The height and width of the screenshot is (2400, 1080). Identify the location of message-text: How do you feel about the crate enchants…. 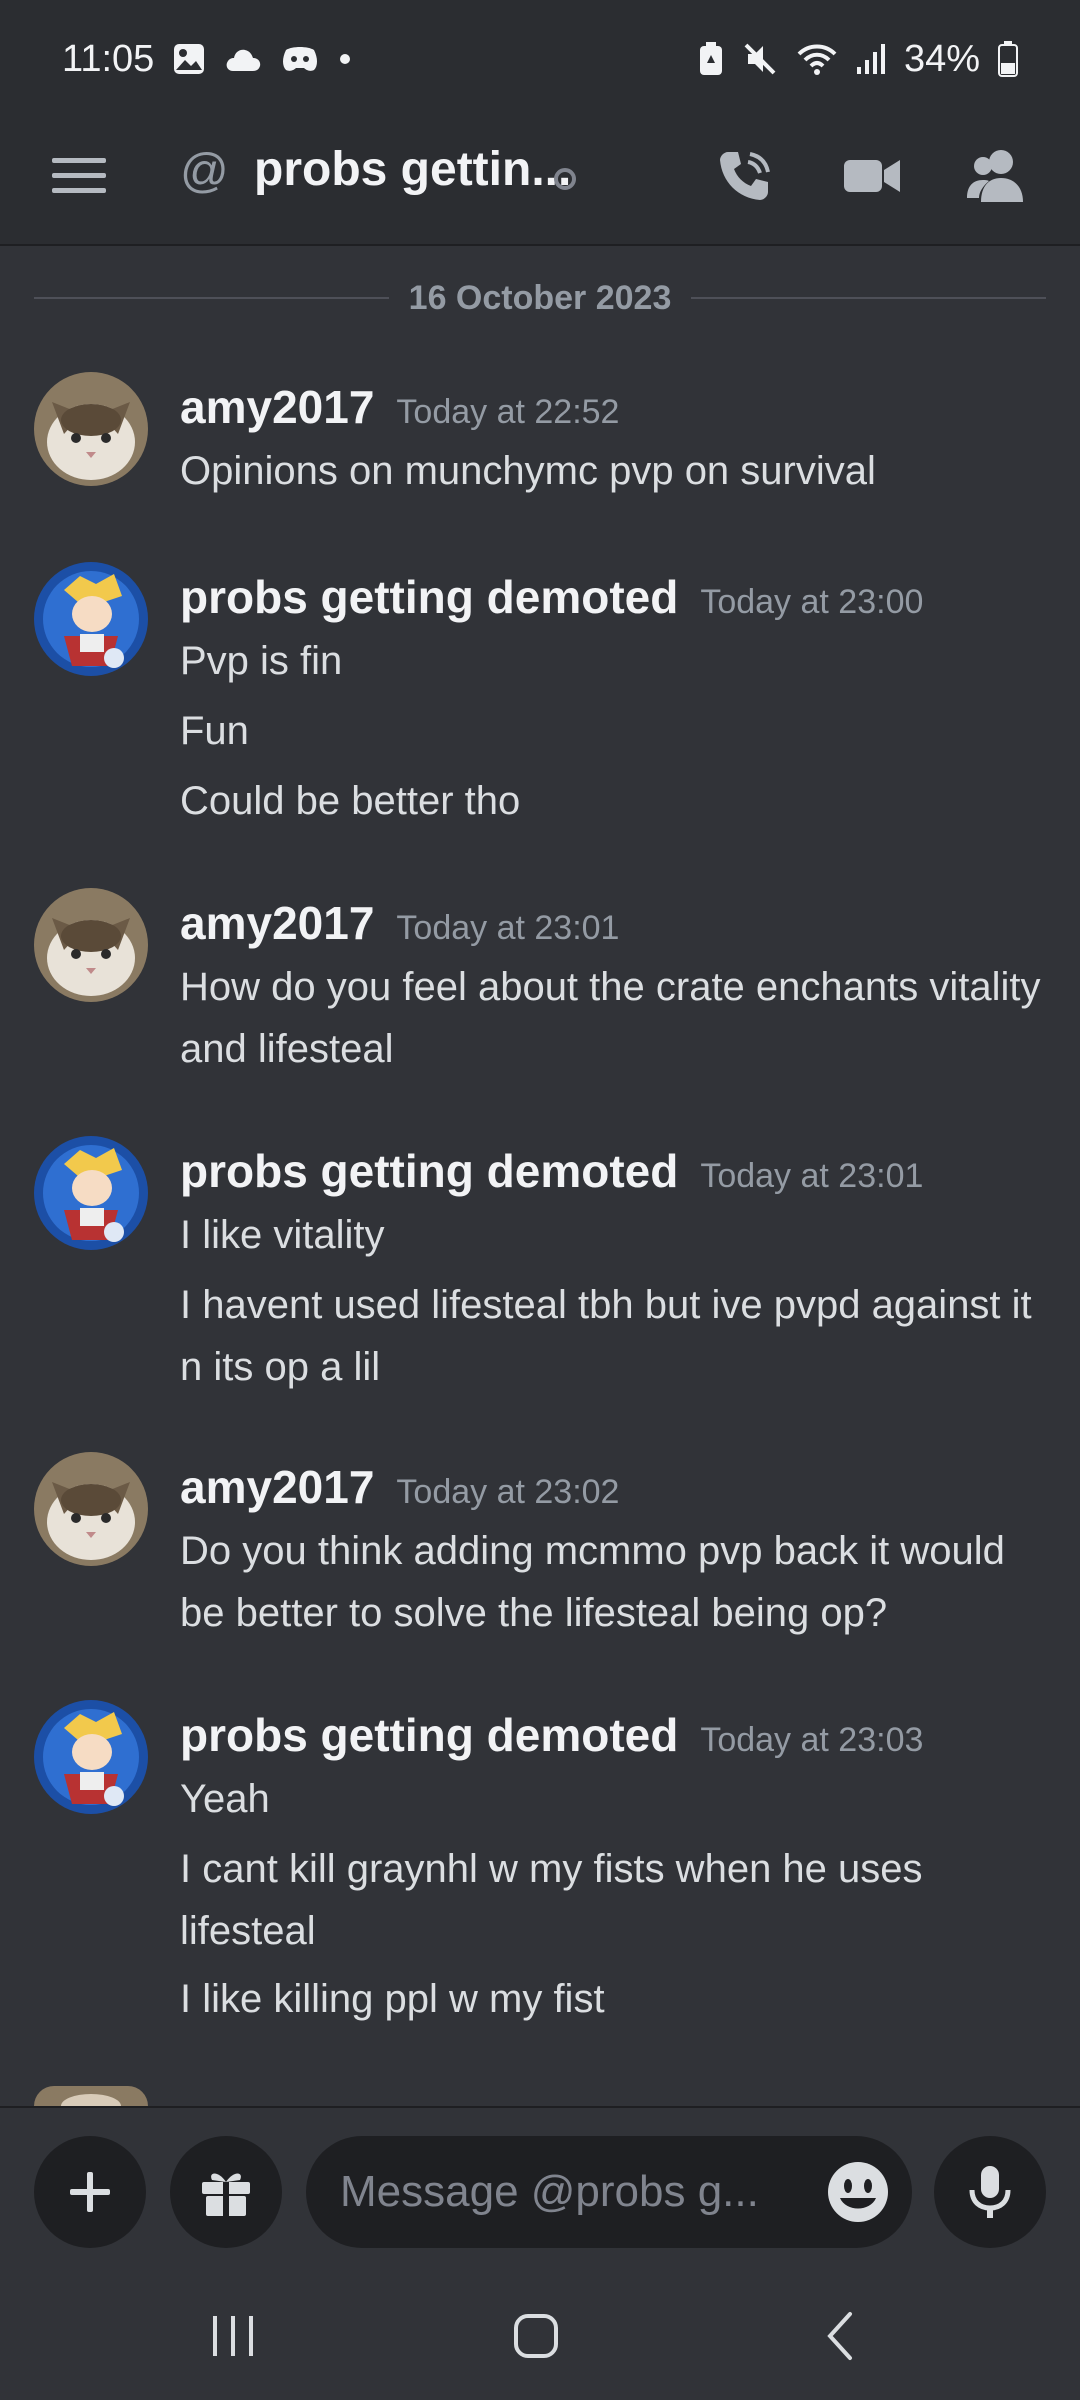
(610, 1018).